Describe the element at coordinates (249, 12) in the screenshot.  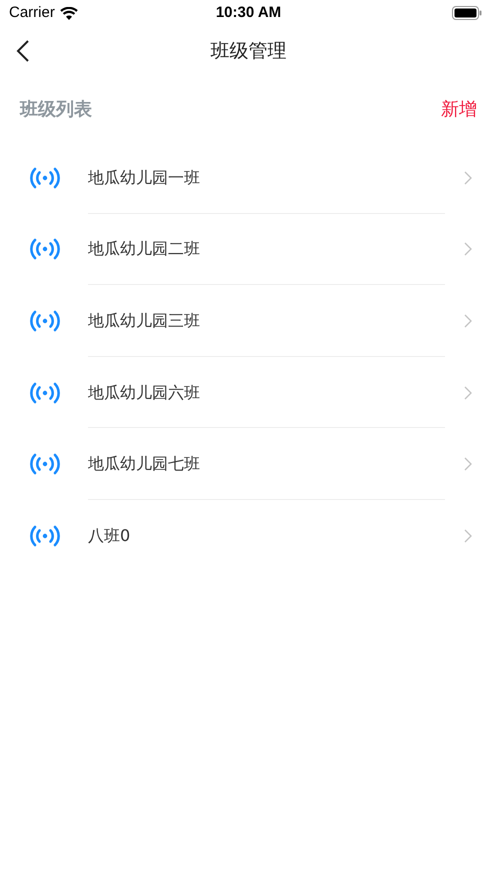
I see `clock-text: 10:30 AM` at that location.